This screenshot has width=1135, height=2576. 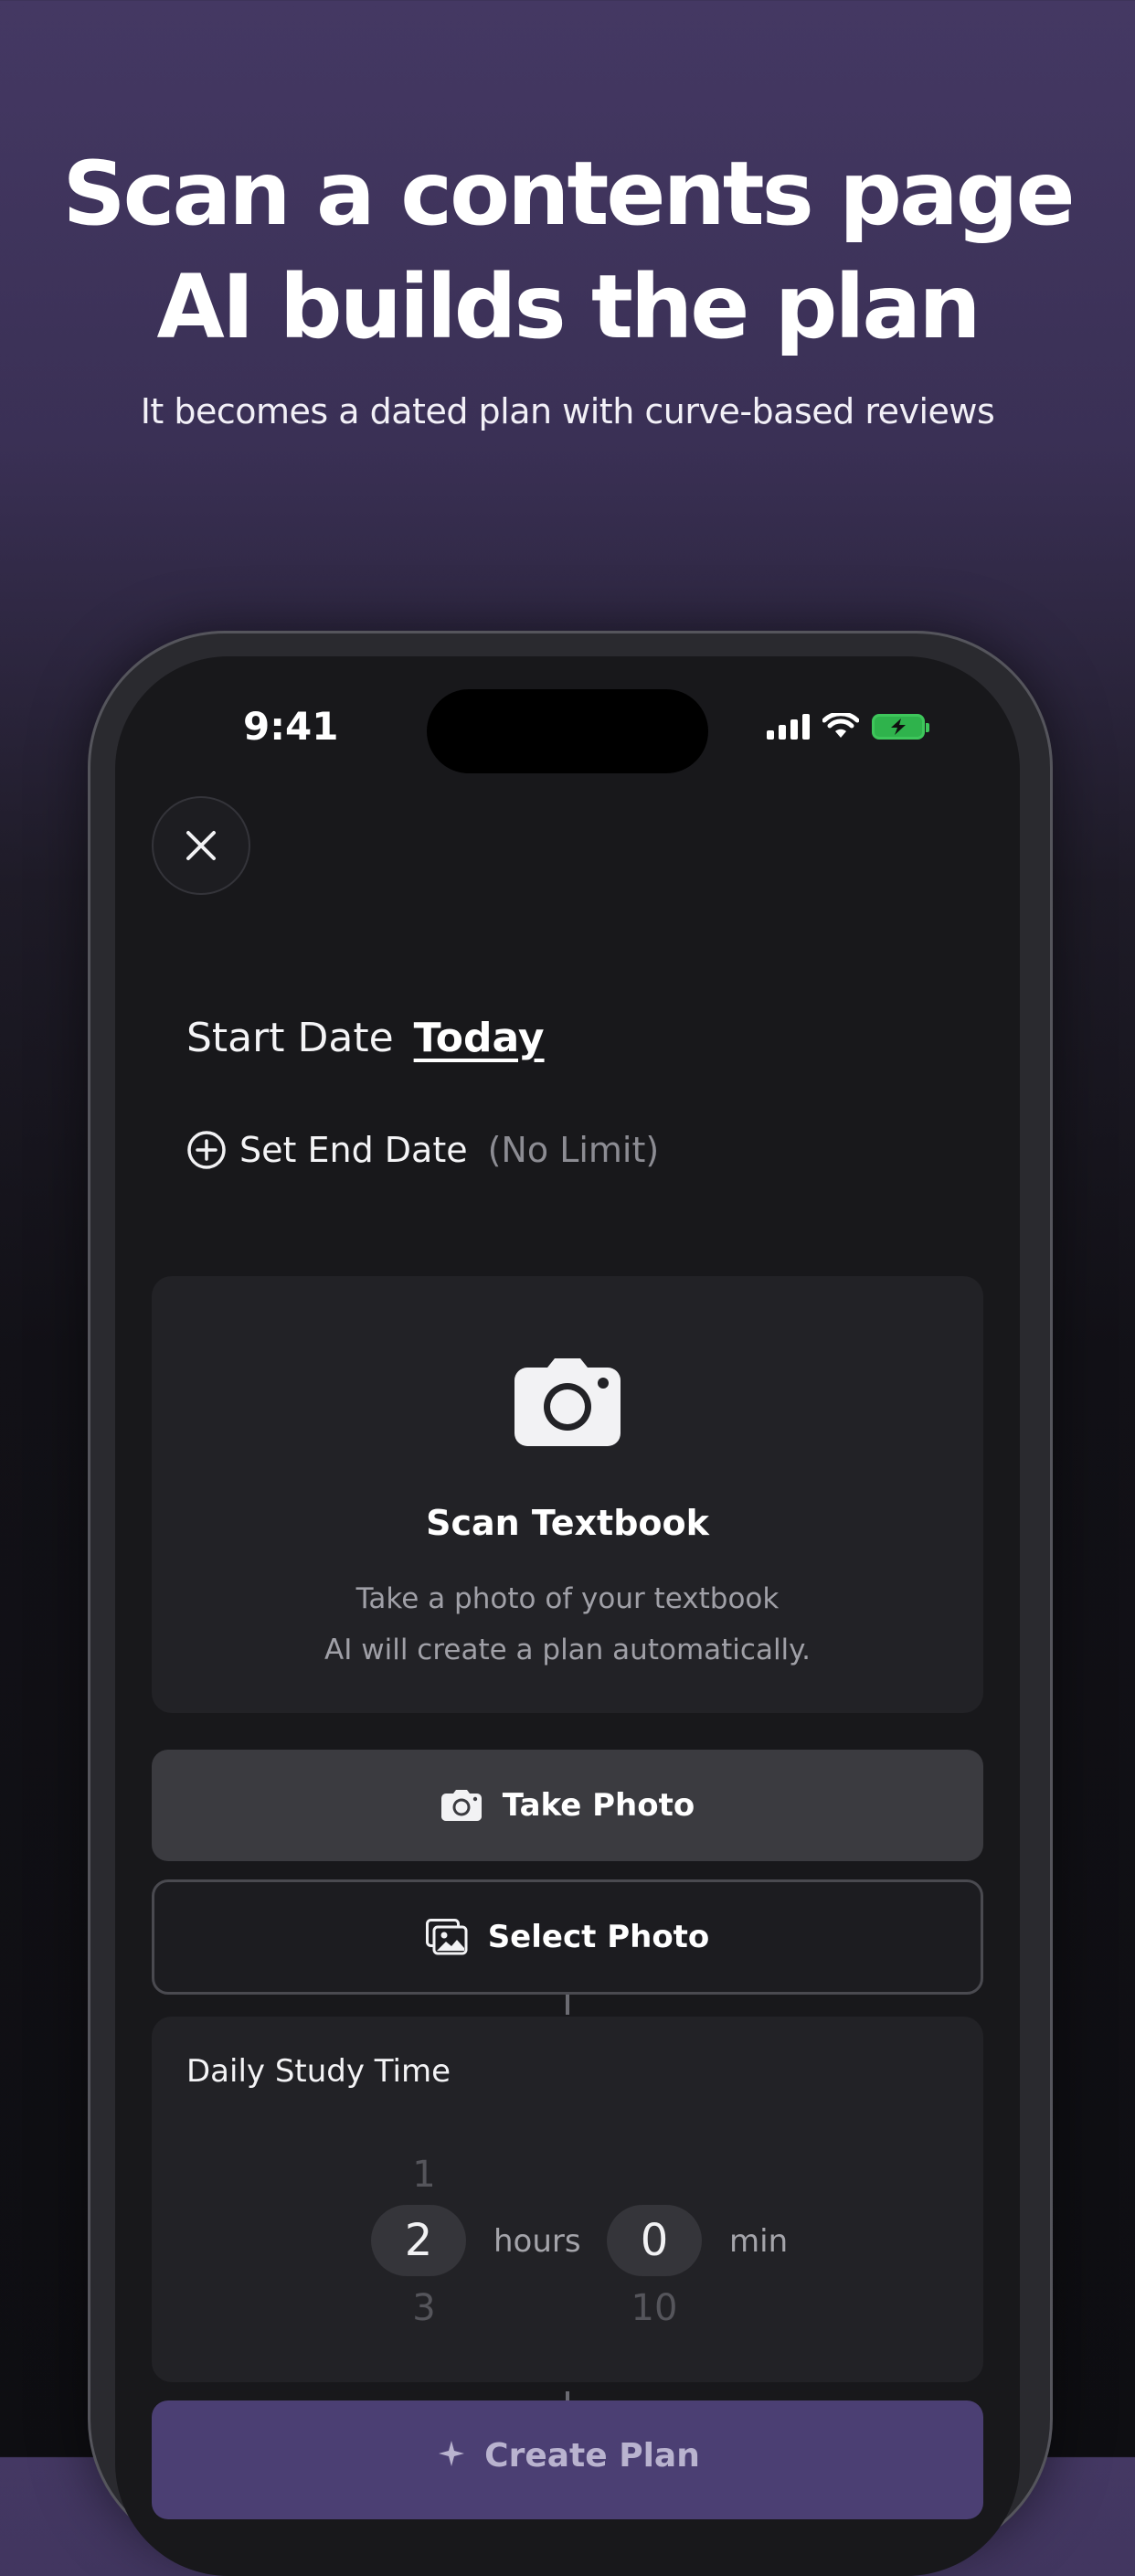 I want to click on promo-headline: Scan a contents page AI builds the plan, so click(x=567, y=251).